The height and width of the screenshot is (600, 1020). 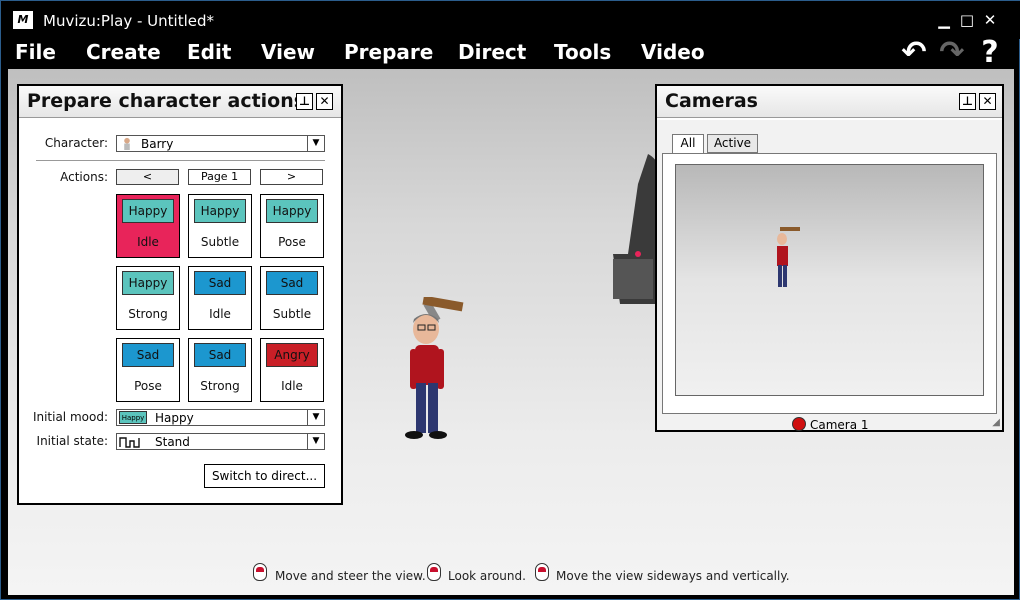 What do you see at coordinates (990, 53) in the screenshot?
I see `help-icon: ?` at bounding box center [990, 53].